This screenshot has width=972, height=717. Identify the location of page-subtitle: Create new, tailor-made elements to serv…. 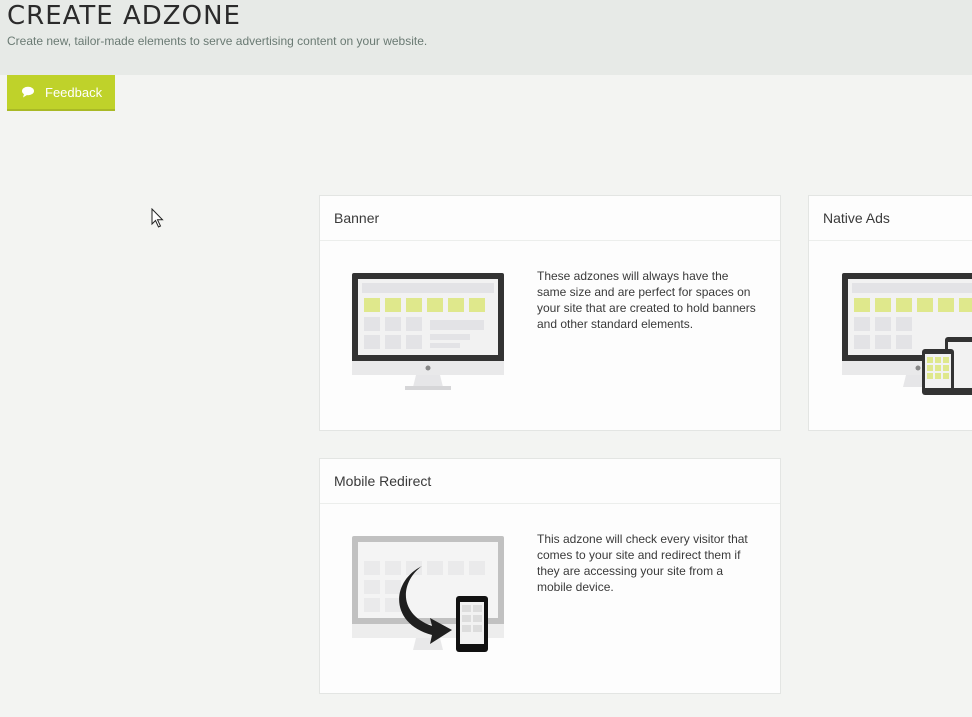
(217, 41).